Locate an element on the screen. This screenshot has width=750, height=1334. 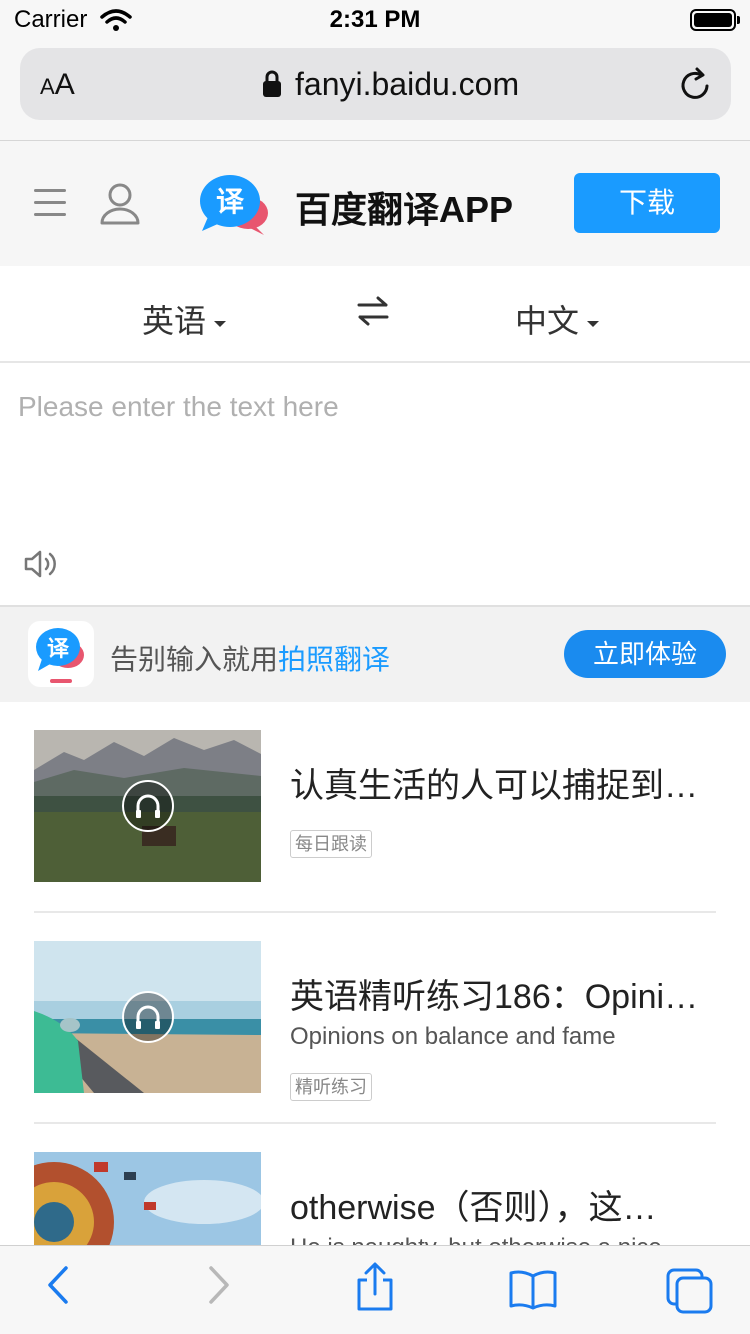
site-header: 译 百度翻译APP 下载 is located at coordinates (375, 203).